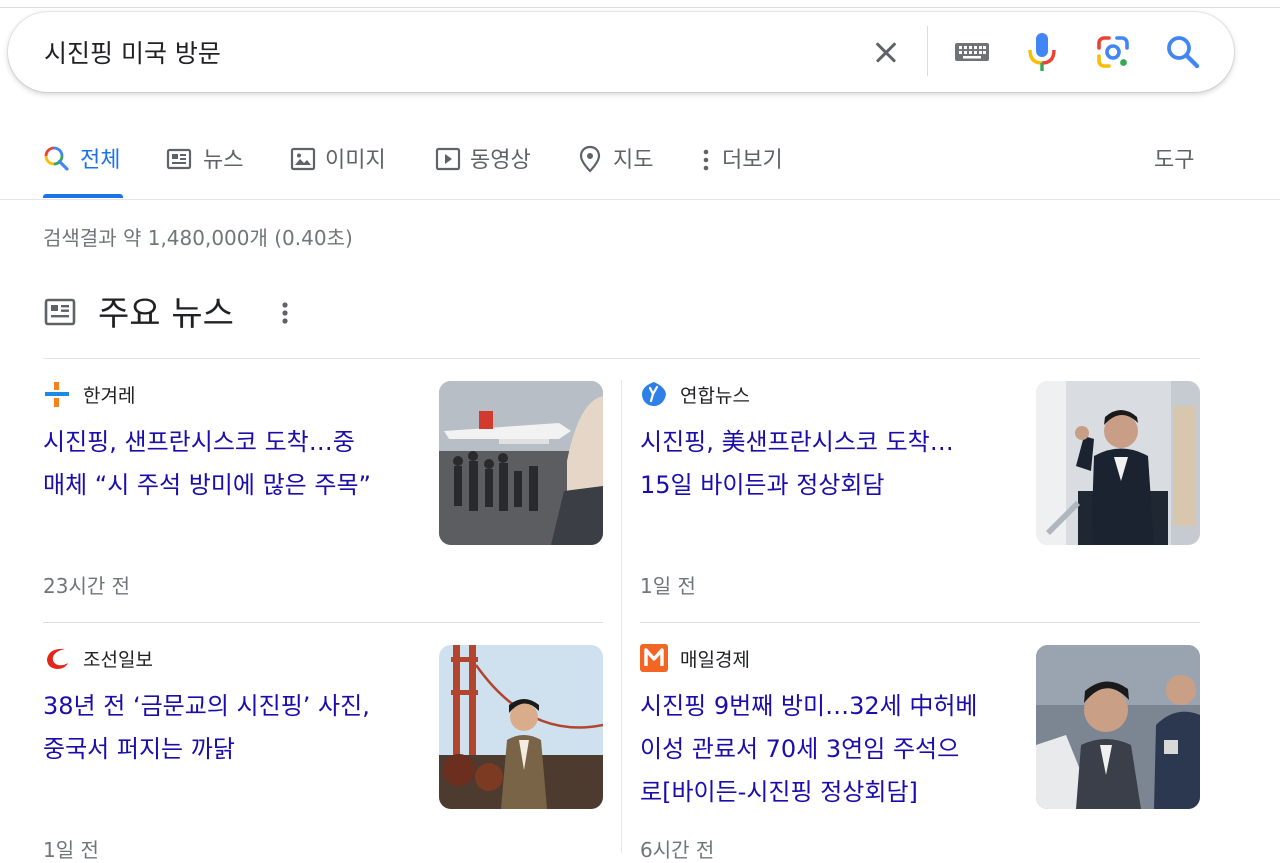 The image size is (1280, 863). What do you see at coordinates (100, 160) in the screenshot?
I see `tab-label: 전체` at bounding box center [100, 160].